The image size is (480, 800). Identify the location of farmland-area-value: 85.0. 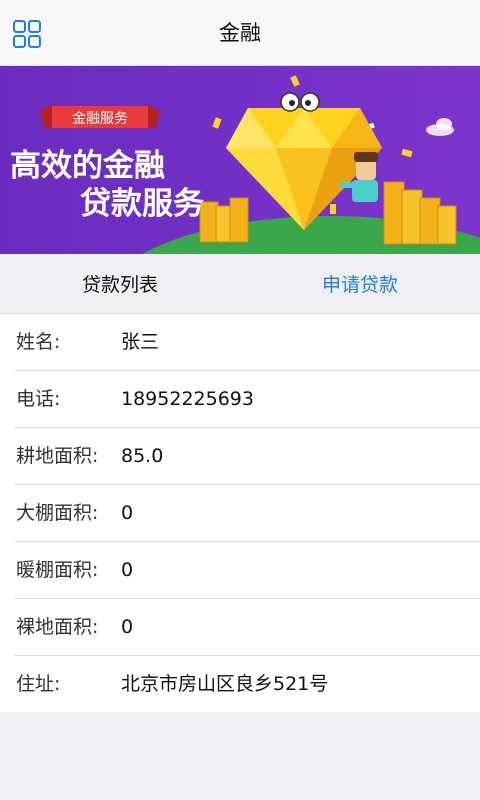
(142, 456).